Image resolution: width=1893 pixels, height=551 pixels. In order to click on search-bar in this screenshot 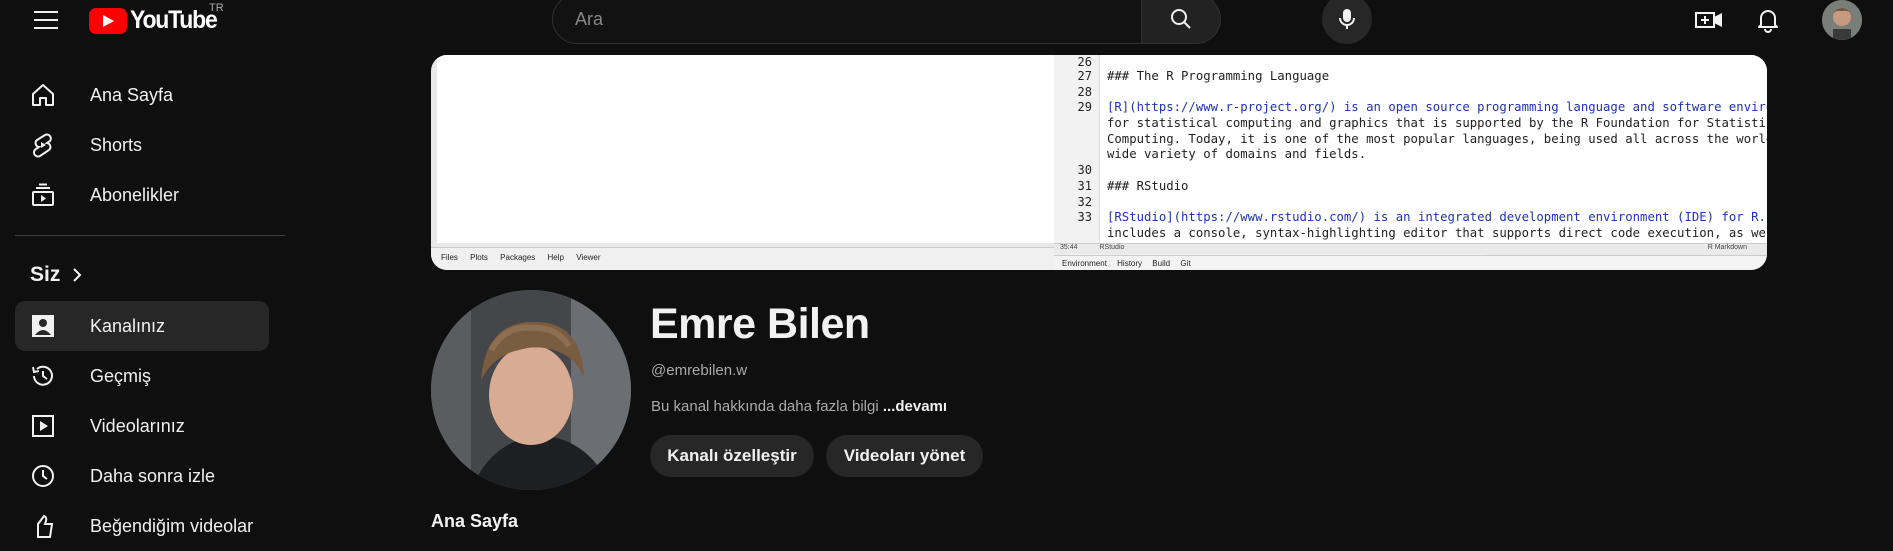, I will do `click(886, 22)`.